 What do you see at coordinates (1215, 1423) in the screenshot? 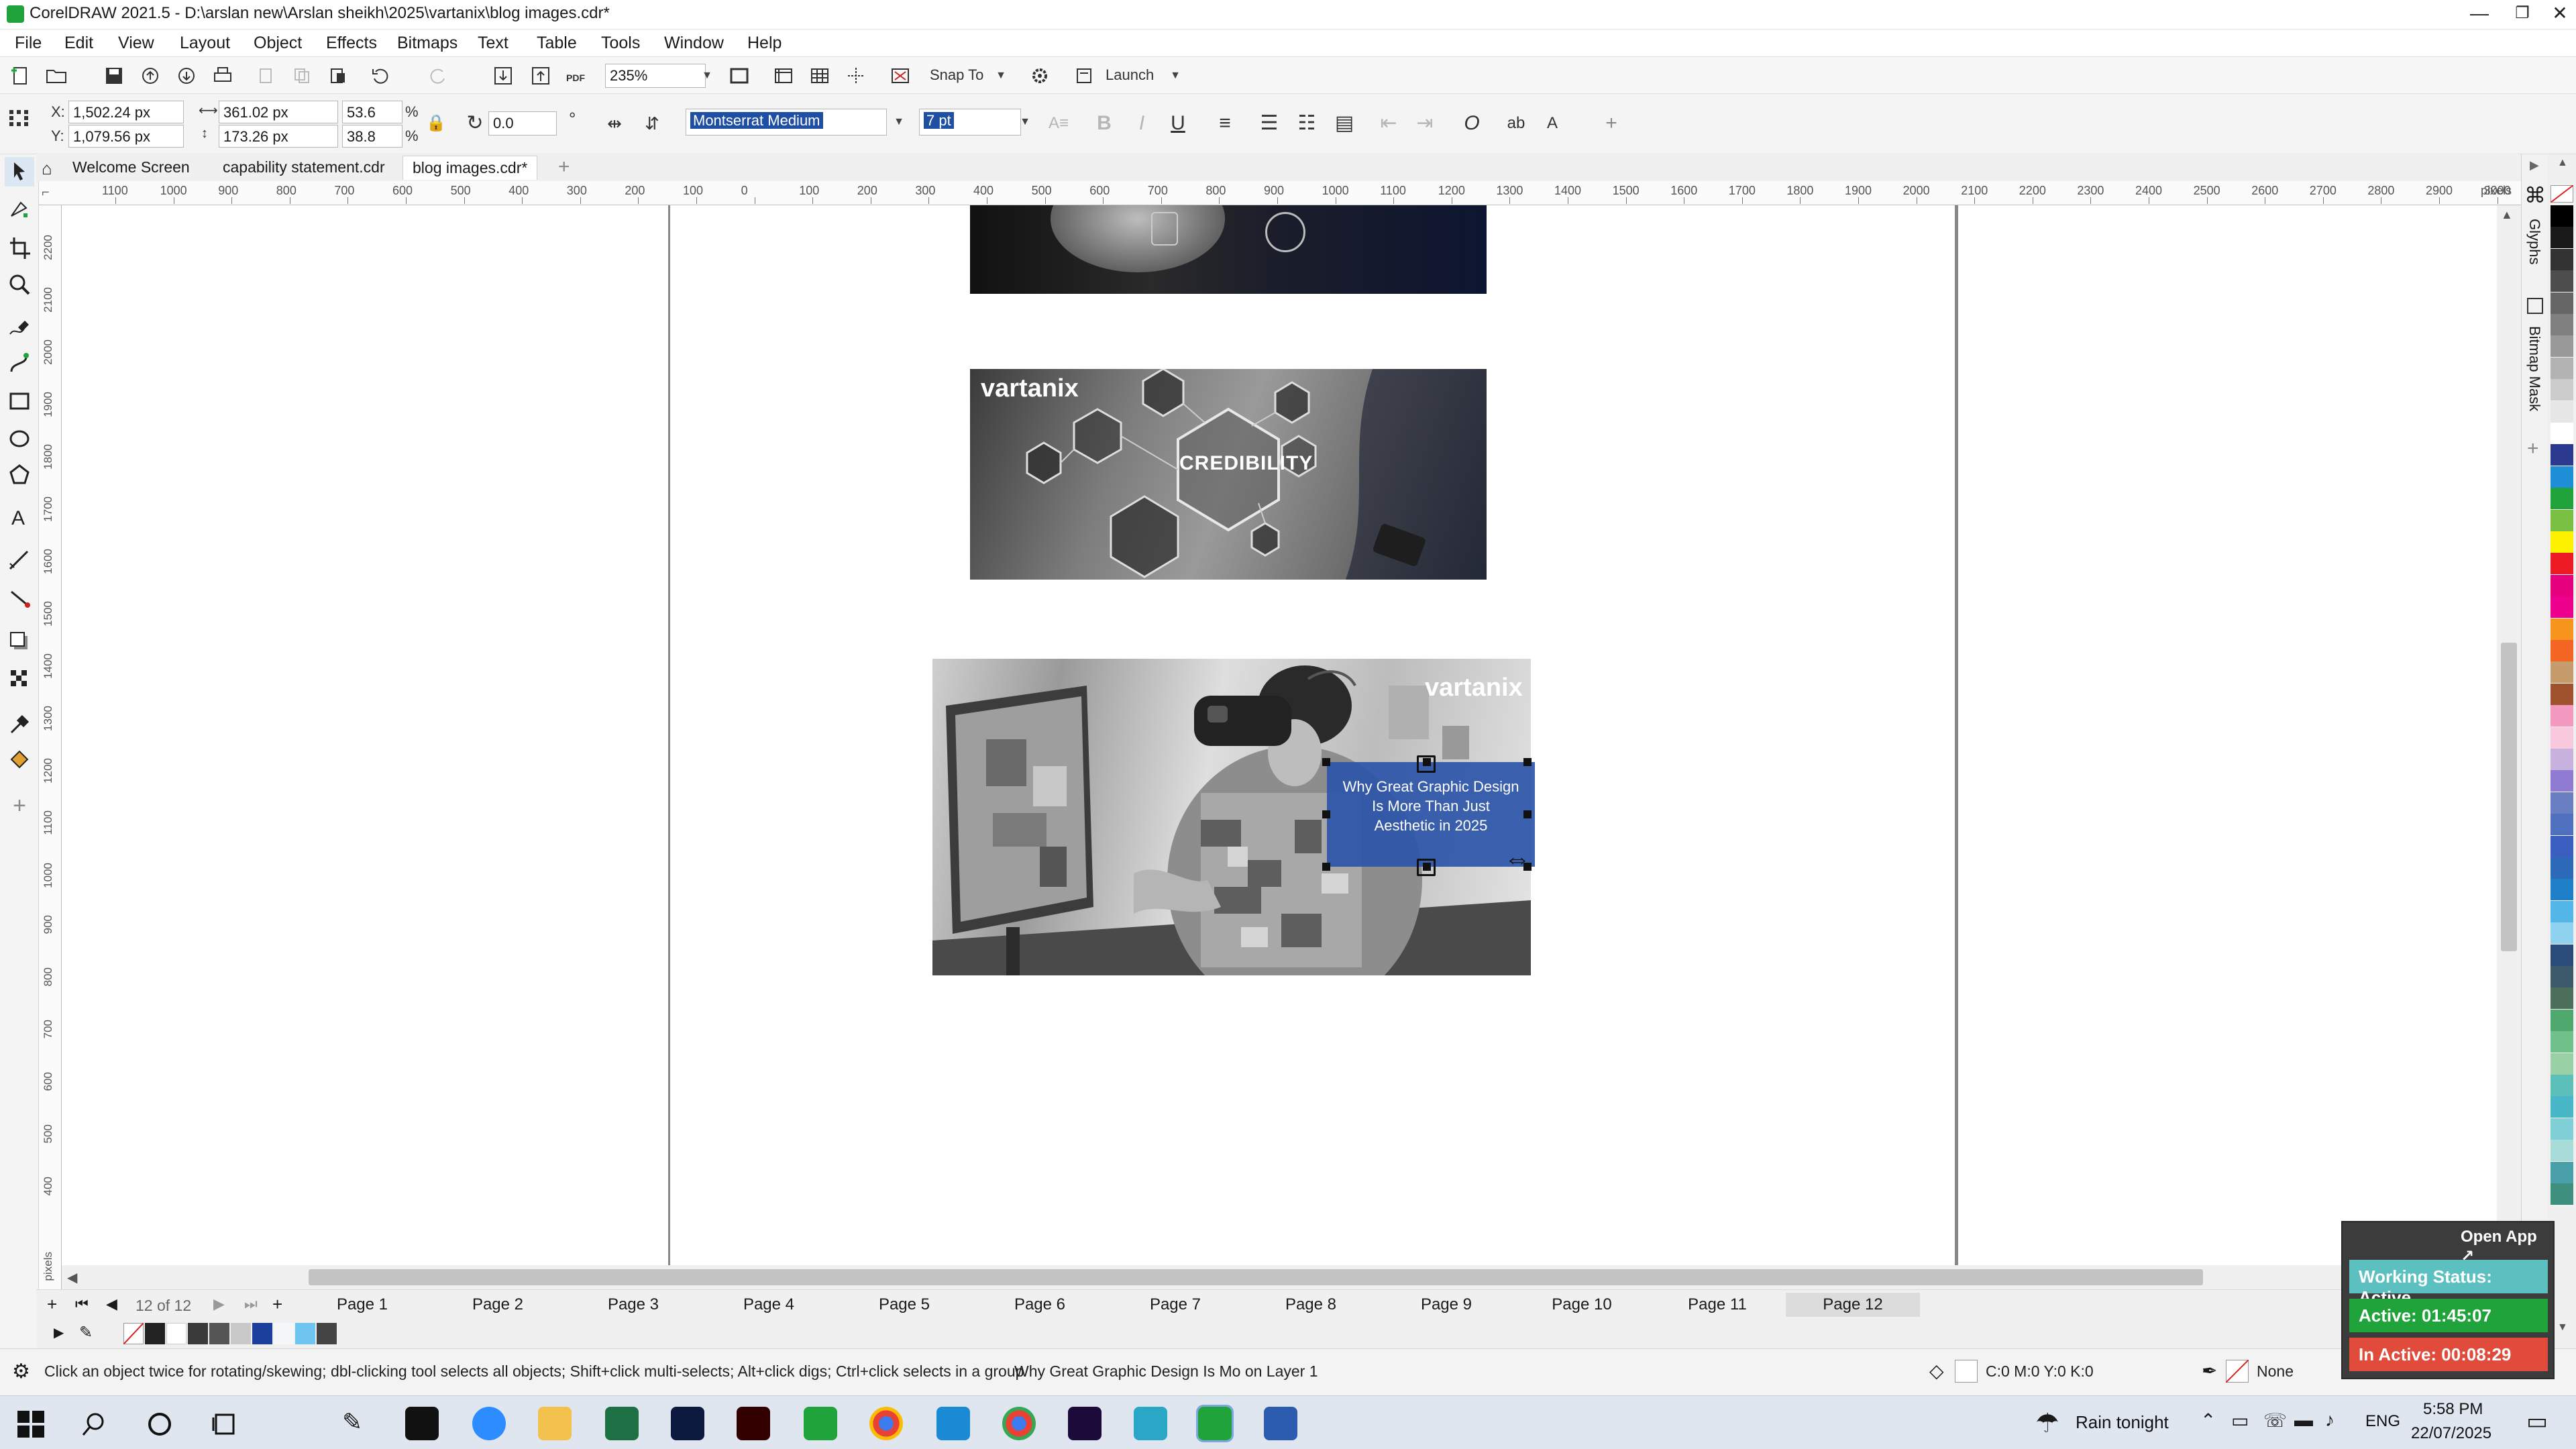
I see `coreldraw-active-taskbar-icon` at bounding box center [1215, 1423].